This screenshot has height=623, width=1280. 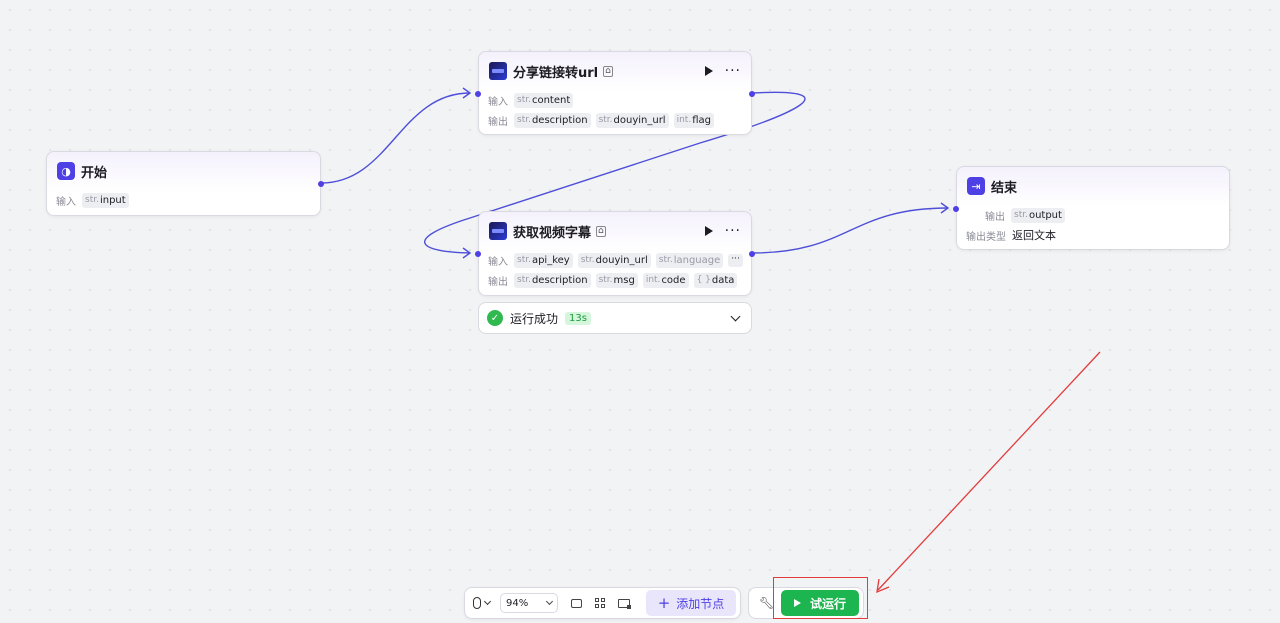 What do you see at coordinates (986, 237) in the screenshot?
I see `output-type-label: 输出类型` at bounding box center [986, 237].